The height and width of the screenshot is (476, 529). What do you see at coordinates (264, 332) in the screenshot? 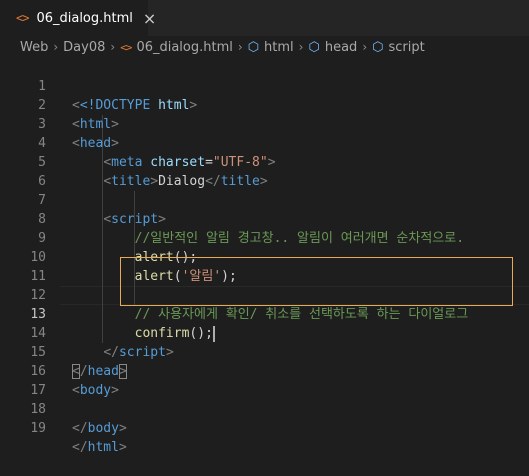
I see `code-line: 14 </script>` at bounding box center [264, 332].